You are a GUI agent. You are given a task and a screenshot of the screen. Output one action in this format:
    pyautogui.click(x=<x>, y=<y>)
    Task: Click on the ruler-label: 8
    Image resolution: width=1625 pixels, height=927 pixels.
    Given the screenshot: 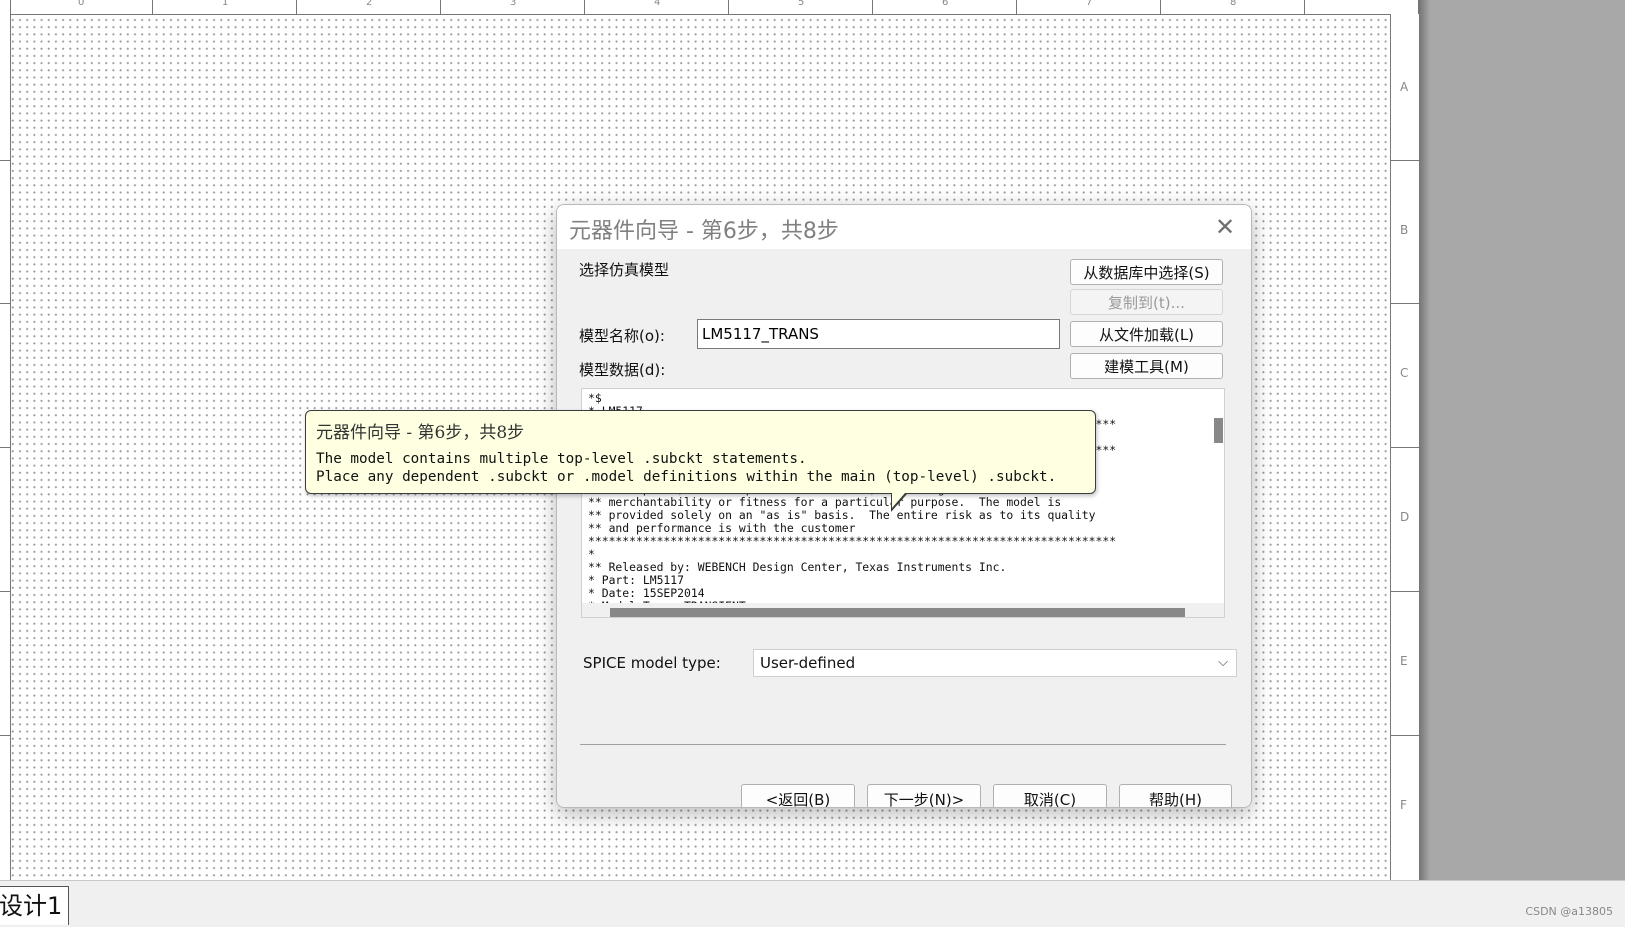 What is the action you would take?
    pyautogui.click(x=1233, y=4)
    